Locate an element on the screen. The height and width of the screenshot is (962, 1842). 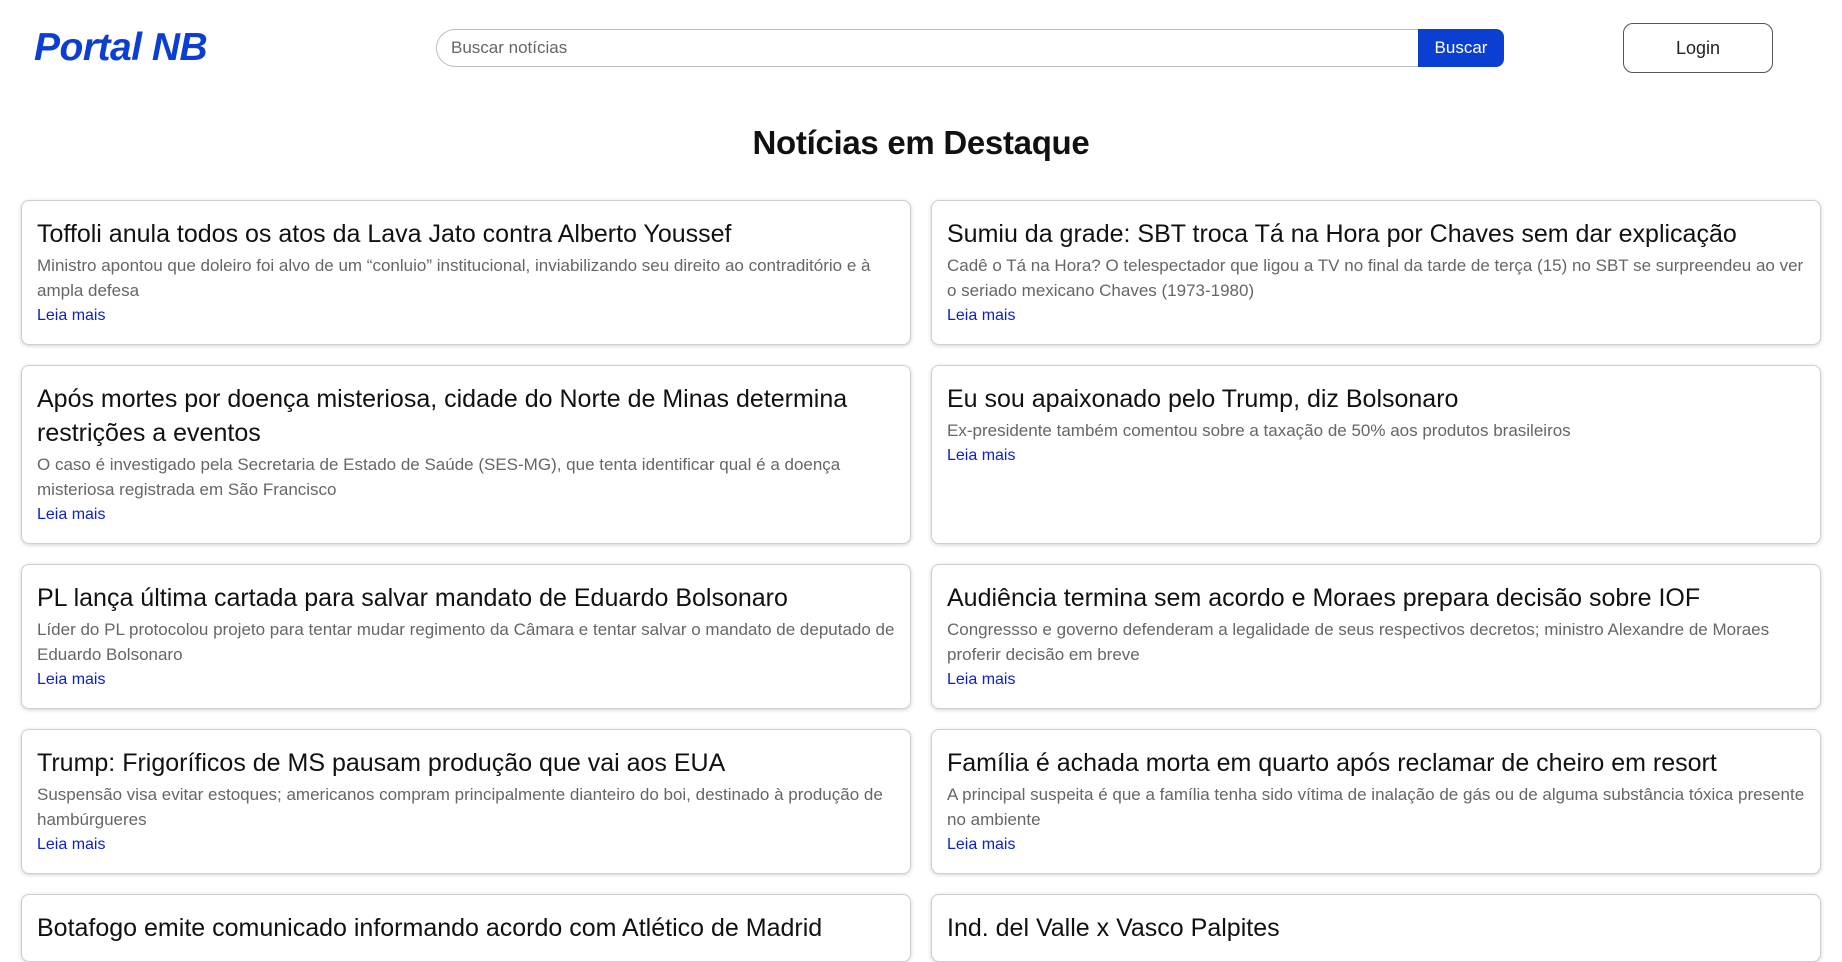
site-logo: Portal NB is located at coordinates (121, 48).